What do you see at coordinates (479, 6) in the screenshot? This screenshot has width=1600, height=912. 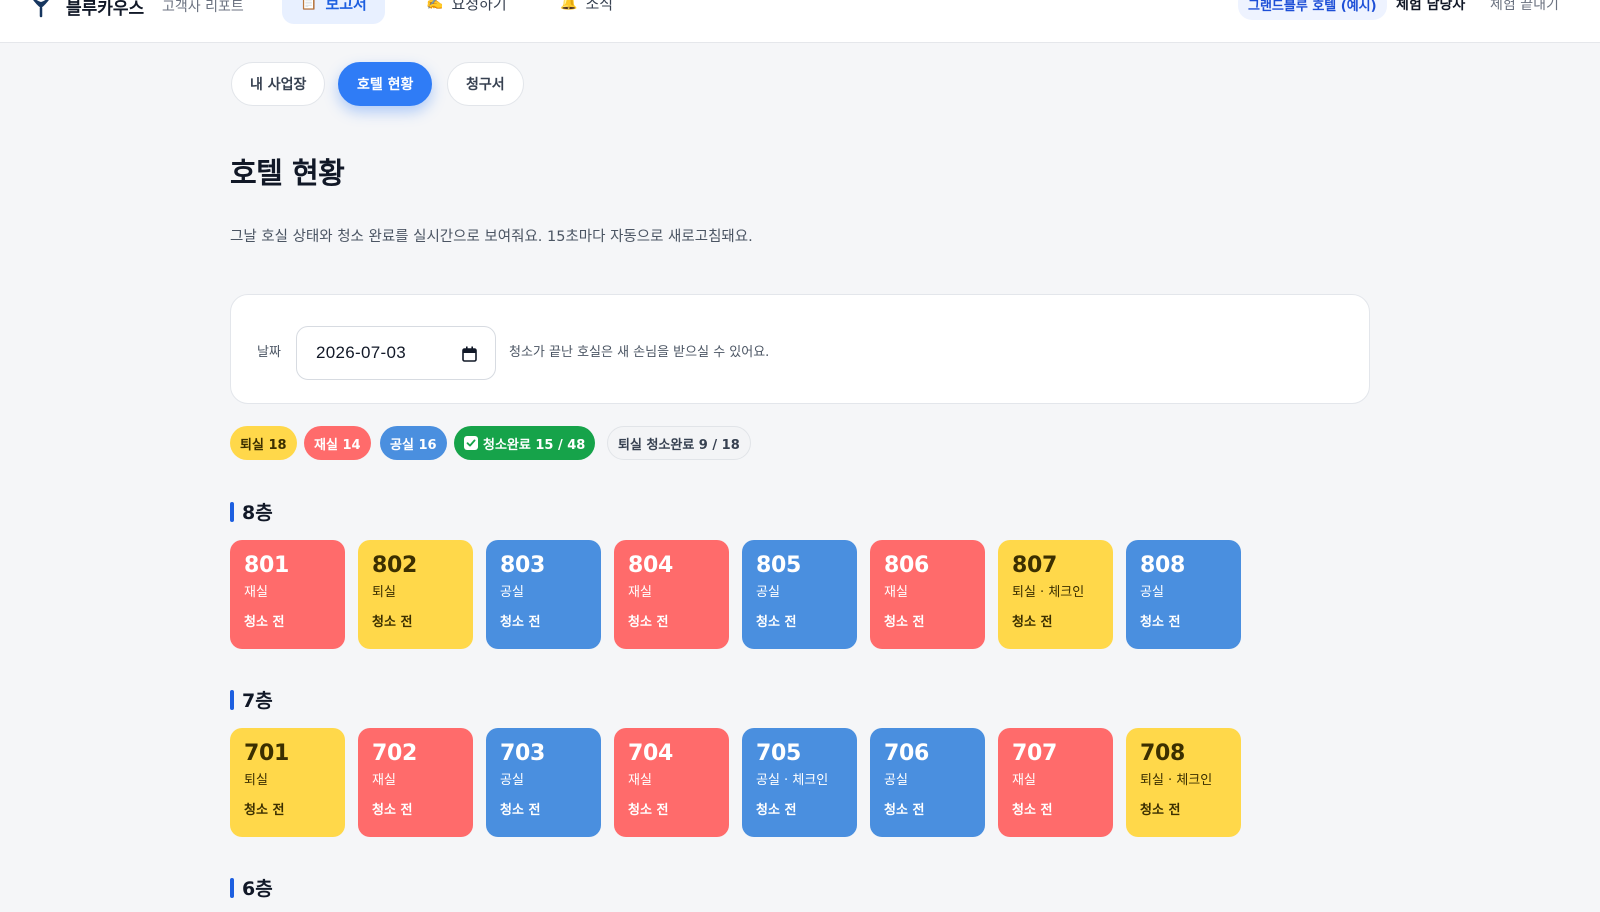 I see `nav-requests-label: 요청하기` at bounding box center [479, 6].